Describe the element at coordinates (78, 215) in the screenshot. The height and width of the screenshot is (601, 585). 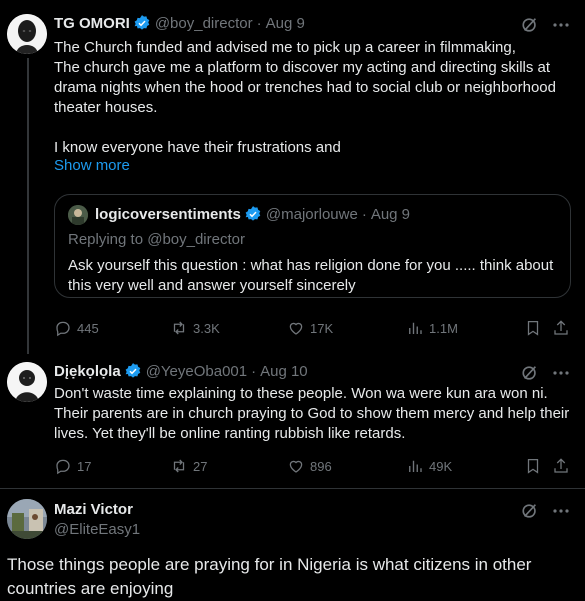
I see `quote-avatar` at that location.